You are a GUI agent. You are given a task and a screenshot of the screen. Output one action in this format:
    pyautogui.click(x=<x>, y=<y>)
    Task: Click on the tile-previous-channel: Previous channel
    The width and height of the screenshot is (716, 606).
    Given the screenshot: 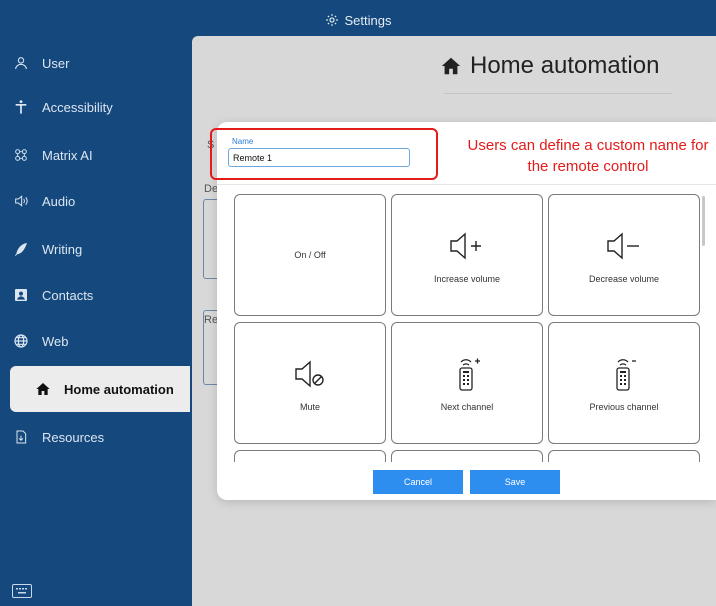 What is the action you would take?
    pyautogui.click(x=624, y=383)
    